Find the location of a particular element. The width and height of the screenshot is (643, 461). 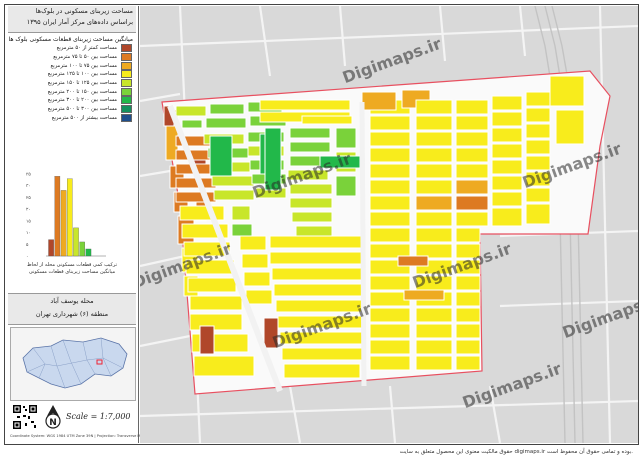

legend-label: مساحت بین ۷۵ تا ۱۰۰ مترمربع is located at coordinates (83, 65).